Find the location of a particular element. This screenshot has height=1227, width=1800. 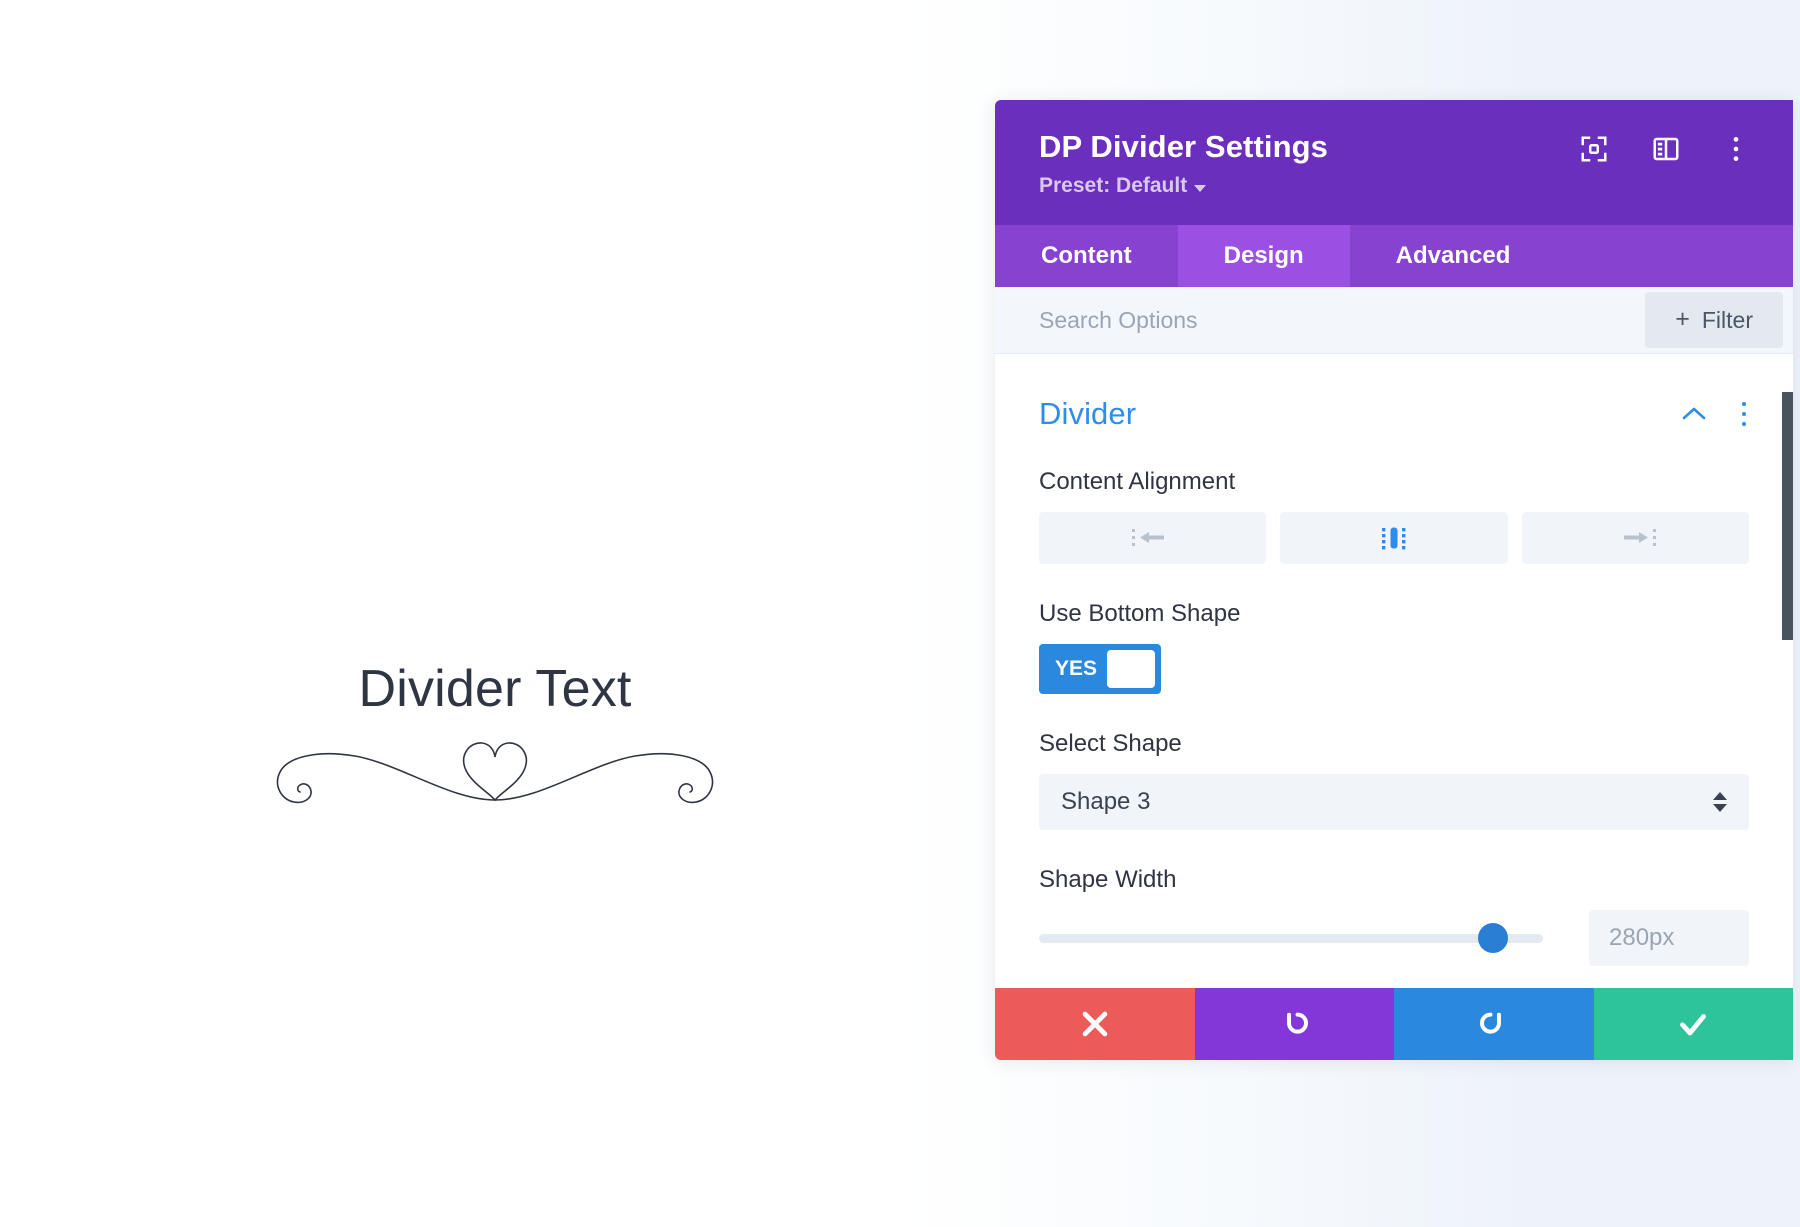

field-select-shape: Select Shape Shape 3 is located at coordinates (1394, 780).